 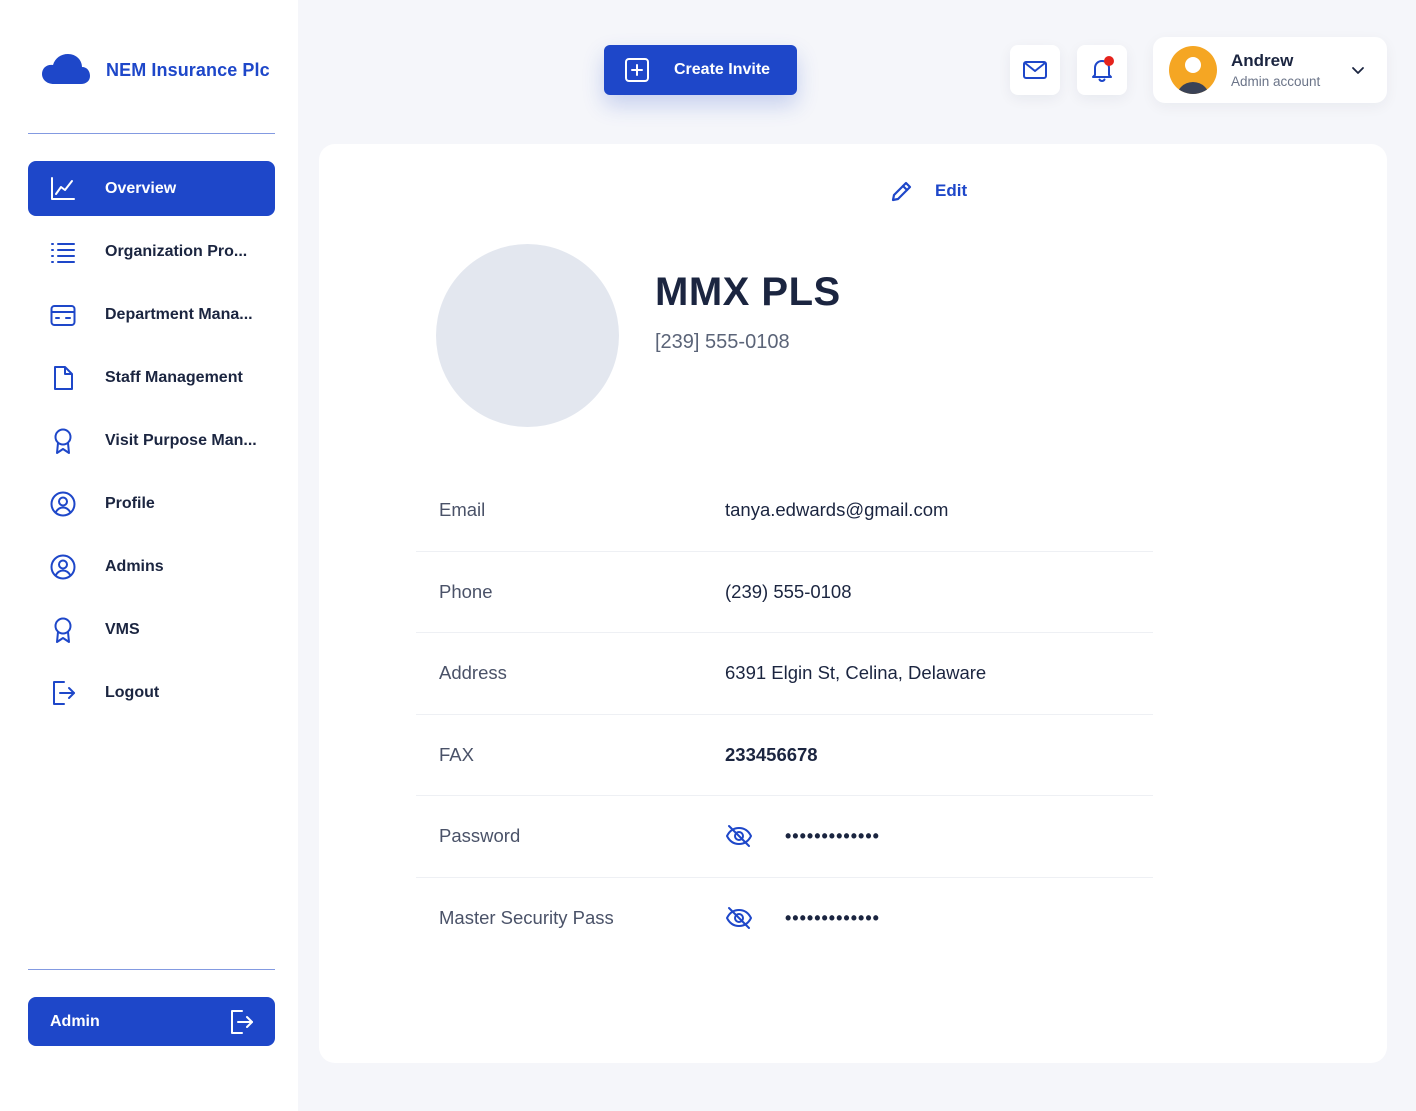 What do you see at coordinates (462, 510) in the screenshot?
I see `detail-label: Email` at bounding box center [462, 510].